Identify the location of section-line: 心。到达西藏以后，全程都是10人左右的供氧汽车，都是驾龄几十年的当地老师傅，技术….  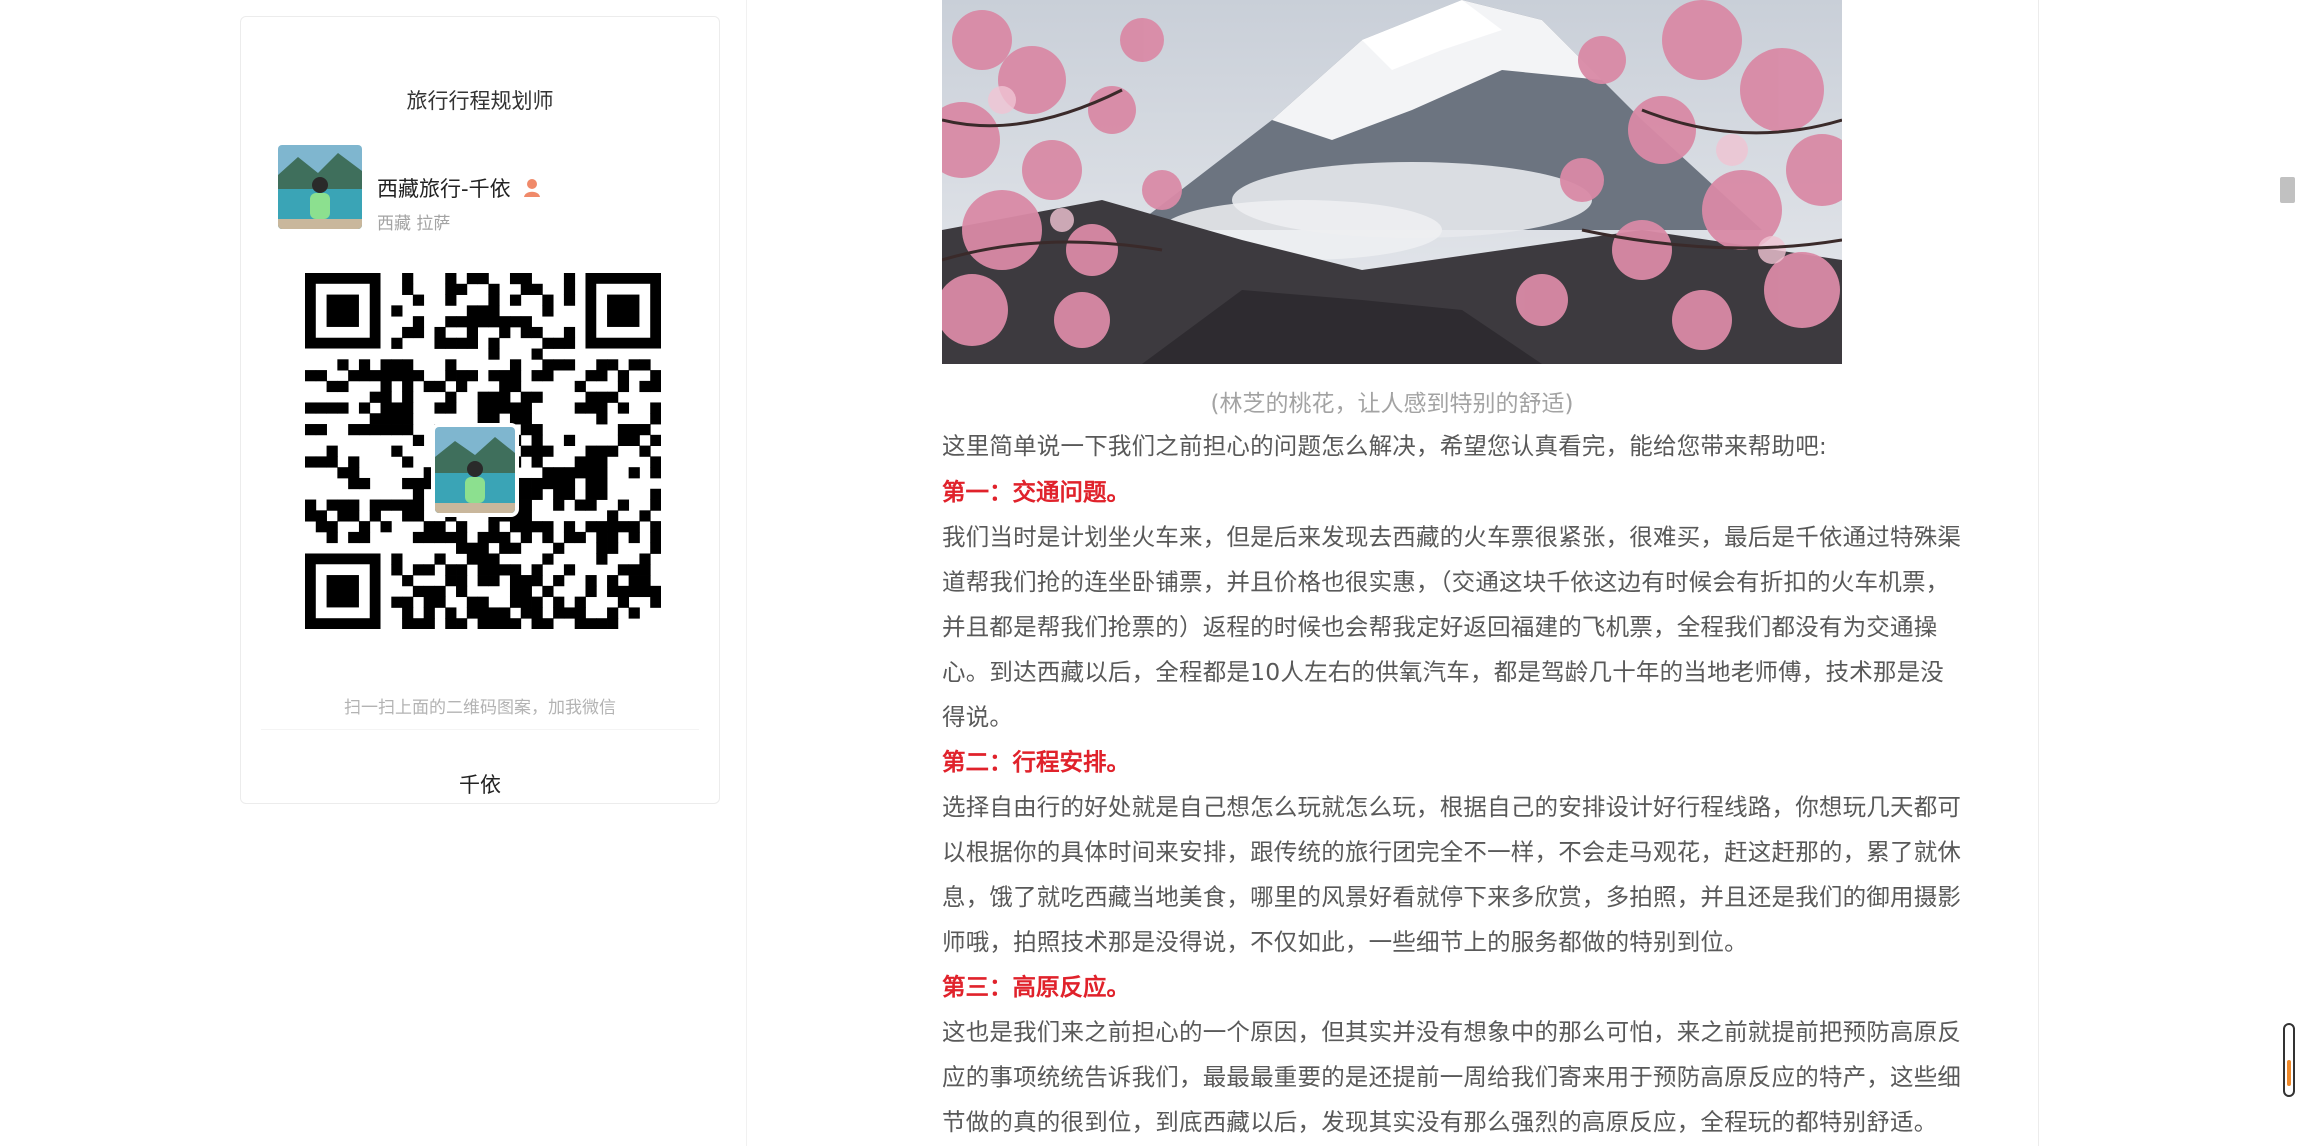
(1443, 672).